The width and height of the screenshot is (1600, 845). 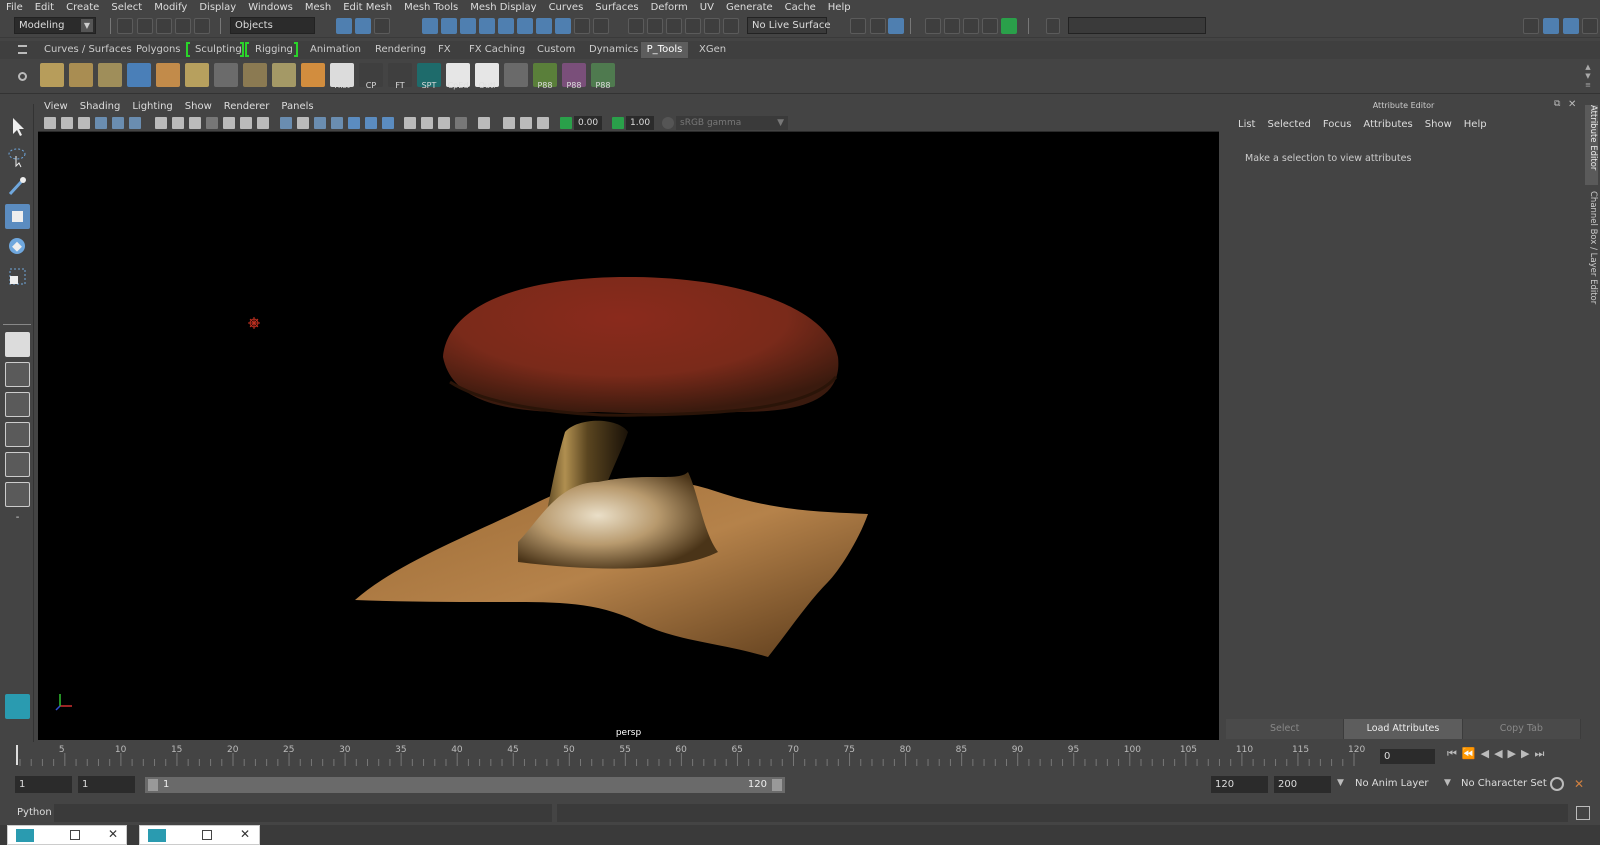 I want to click on minimized-window: ✕, so click(x=67, y=835).